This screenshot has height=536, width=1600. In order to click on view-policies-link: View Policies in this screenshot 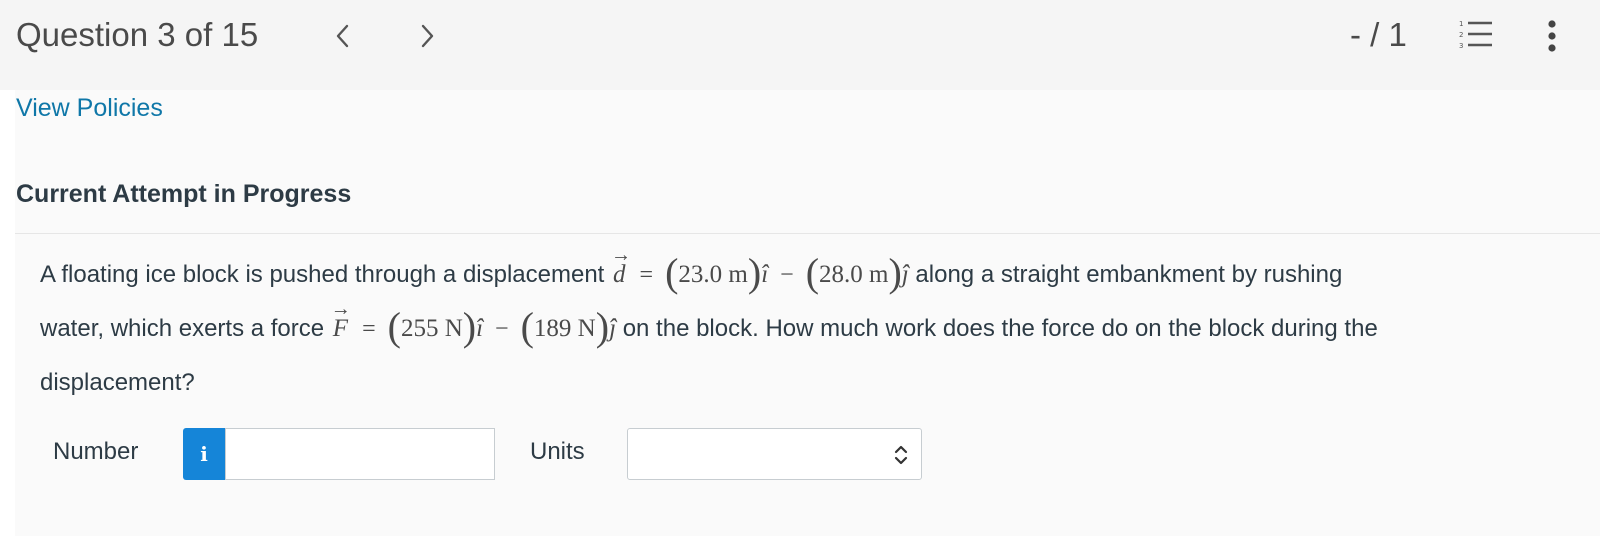, I will do `click(89, 108)`.